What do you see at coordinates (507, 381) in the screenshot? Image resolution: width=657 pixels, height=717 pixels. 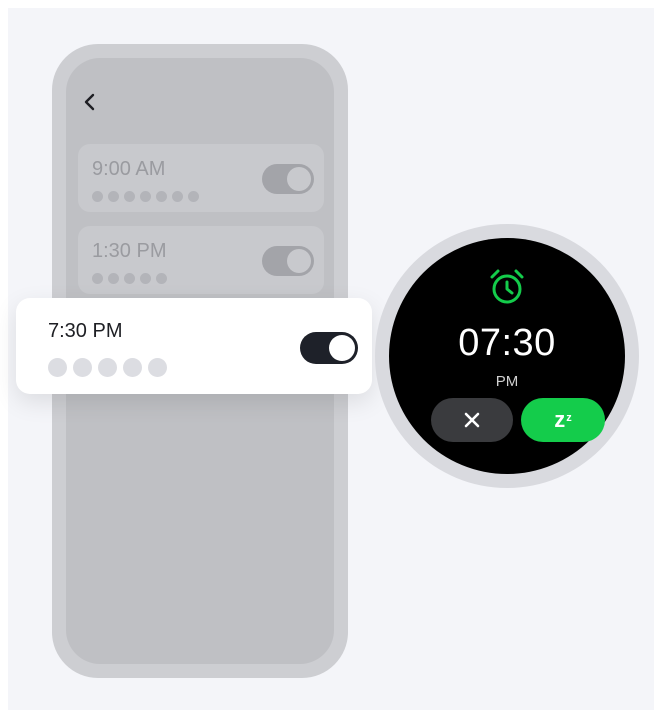 I see `watch-ampm: PM` at bounding box center [507, 381].